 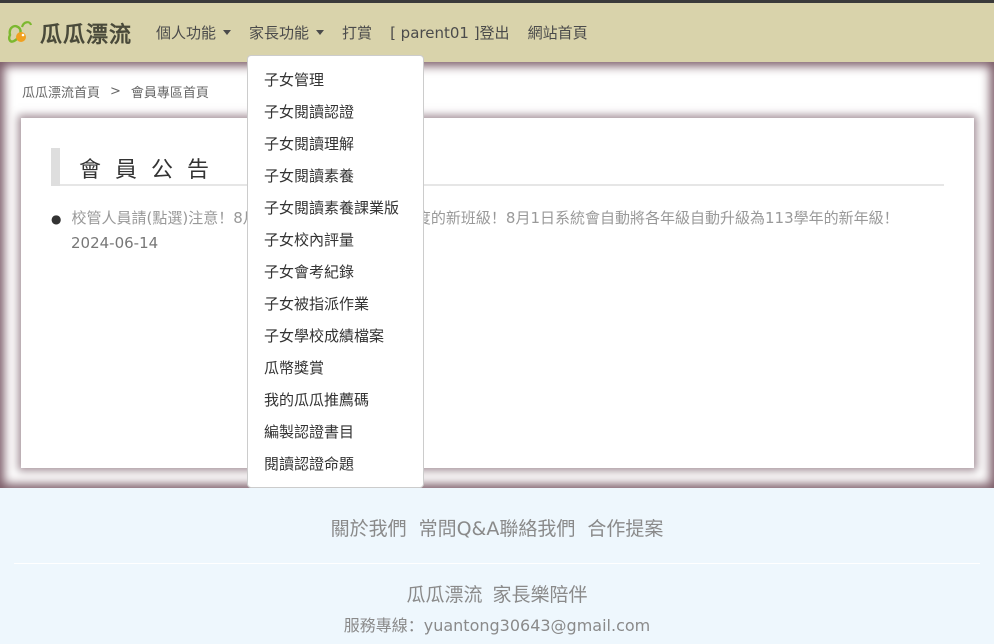 What do you see at coordinates (335, 432) in the screenshot?
I see `menu-item-compile-booklist: 編製認證書目` at bounding box center [335, 432].